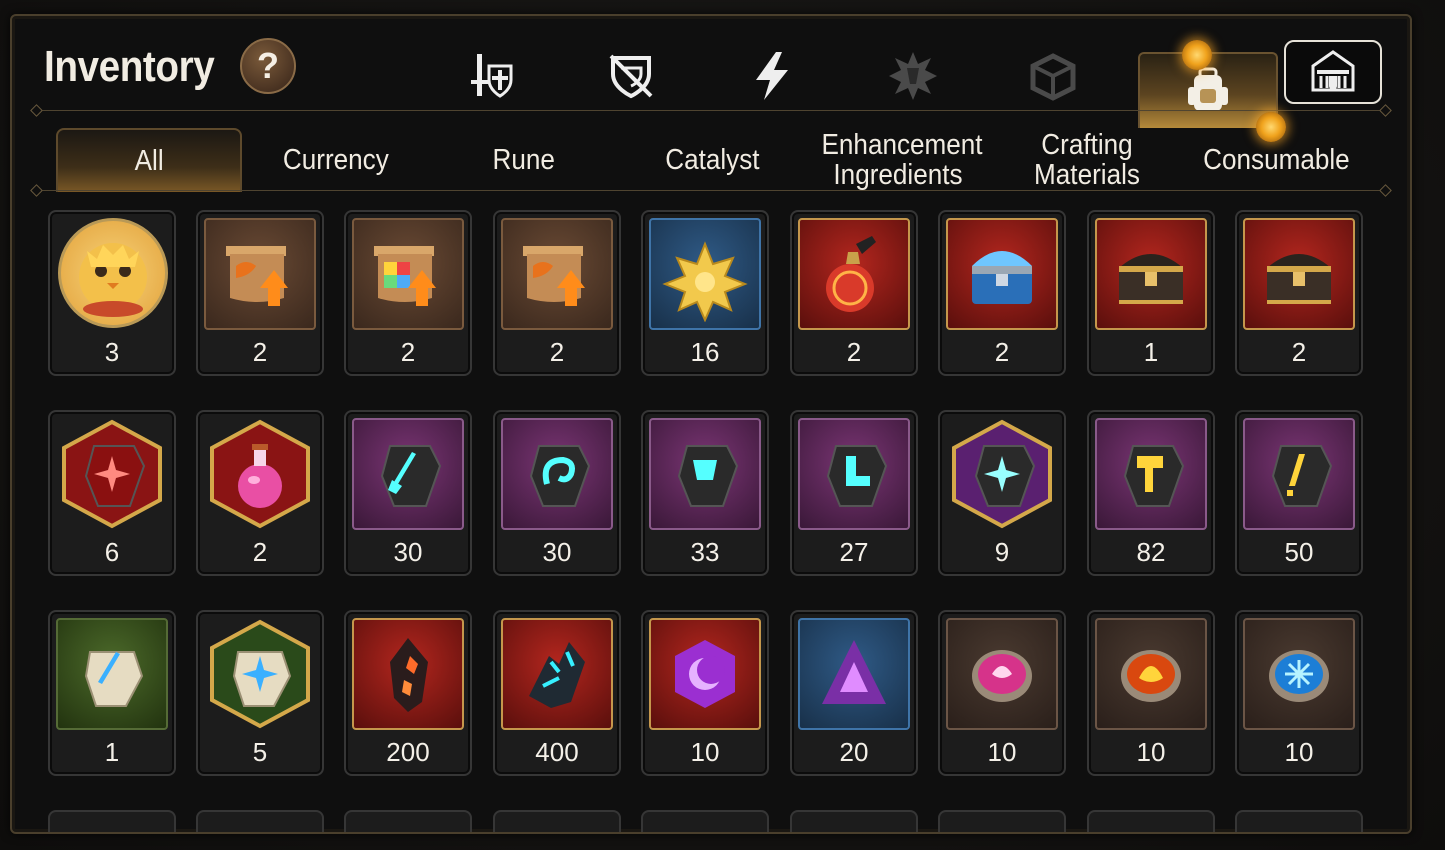 This screenshot has height=850, width=1445. I want to click on tab-artifact-icon, so click(1053, 76).